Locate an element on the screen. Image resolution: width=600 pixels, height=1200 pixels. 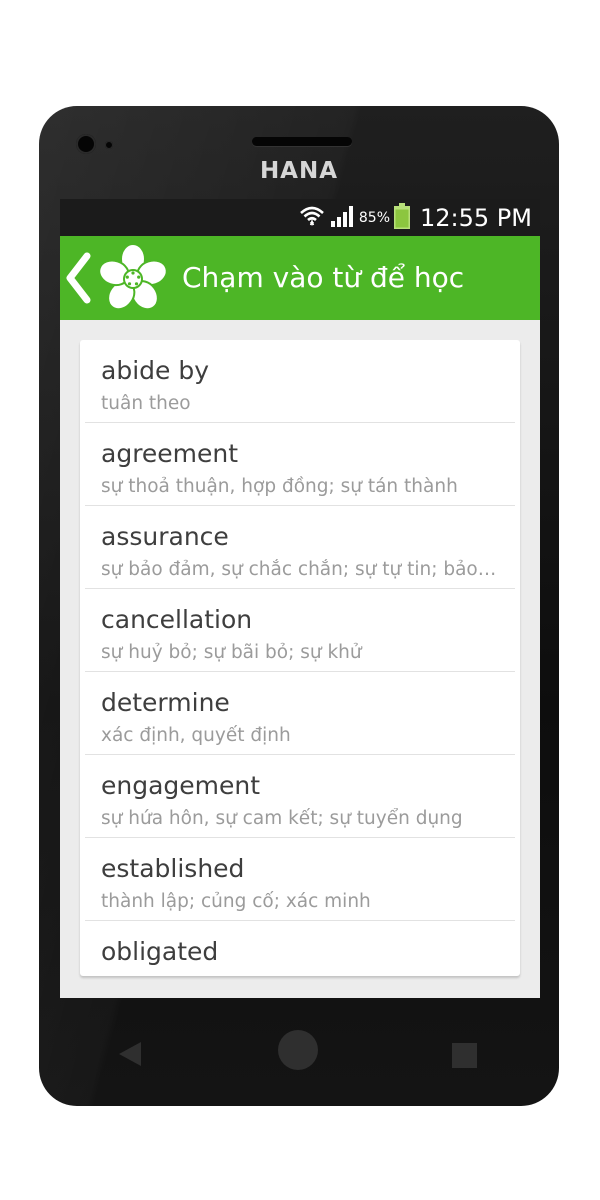
word-term: abide by is located at coordinates (155, 370).